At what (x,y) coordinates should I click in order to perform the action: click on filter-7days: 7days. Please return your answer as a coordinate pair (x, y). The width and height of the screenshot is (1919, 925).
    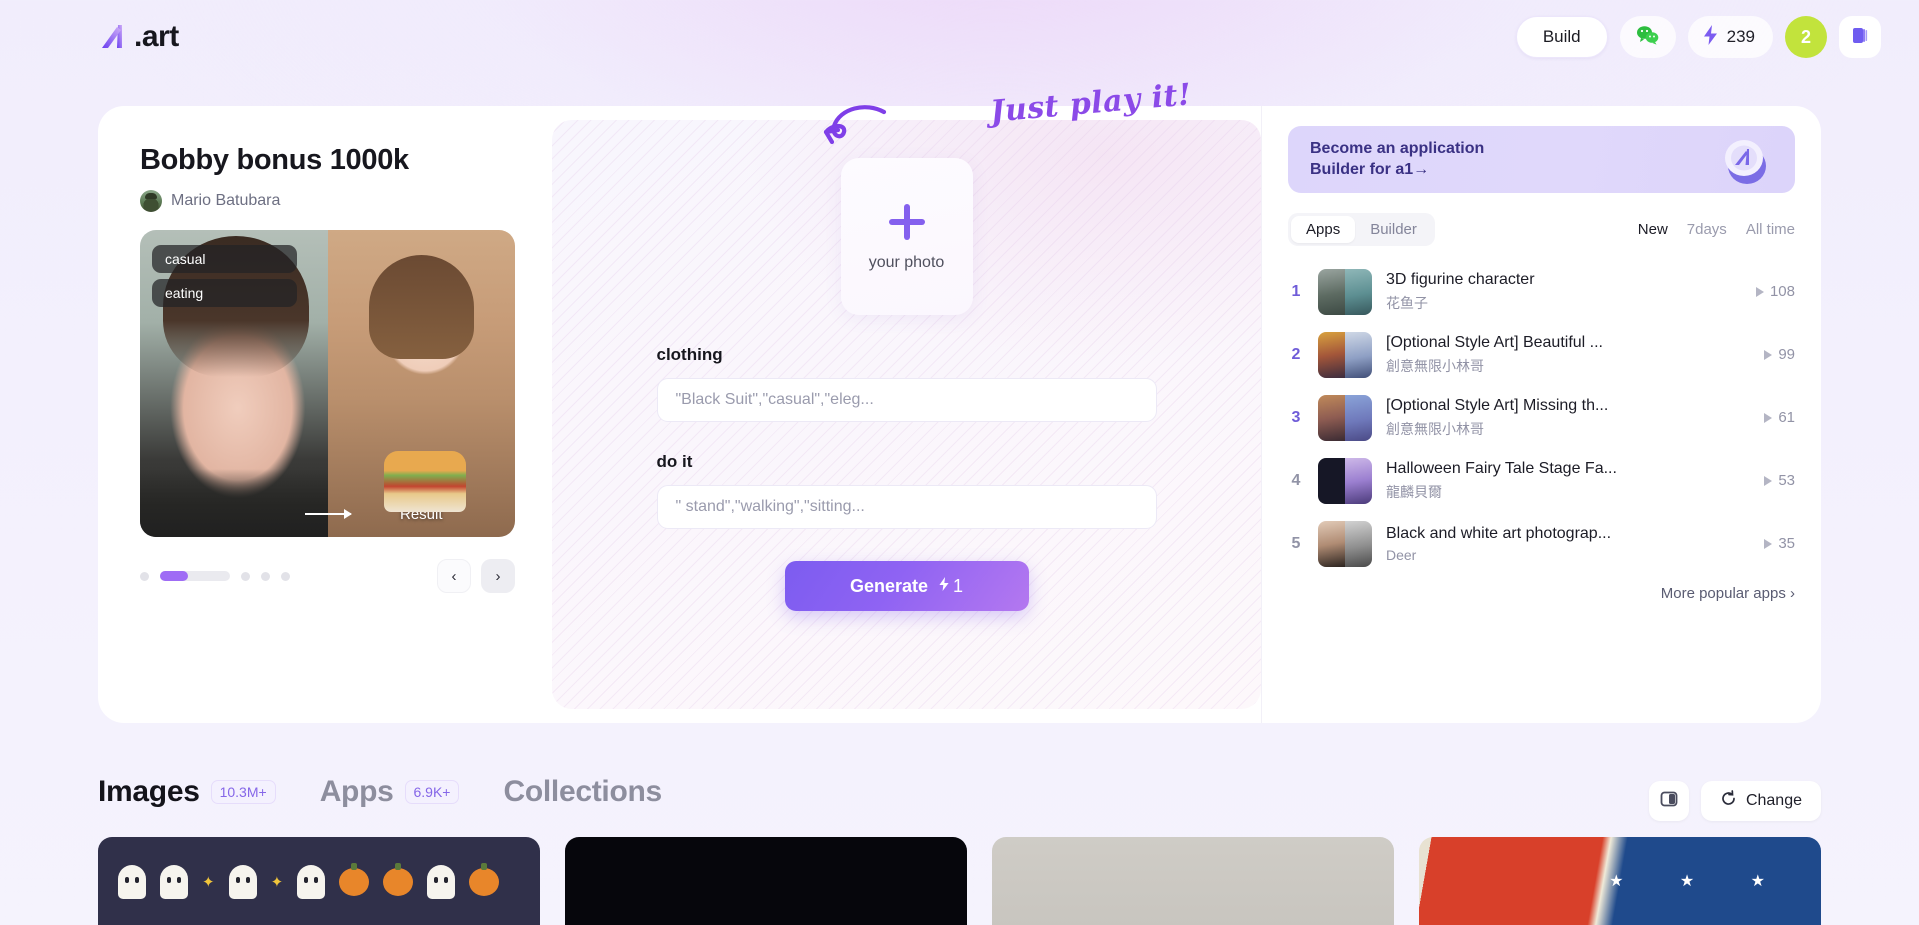
    Looking at the image, I should click on (1707, 229).